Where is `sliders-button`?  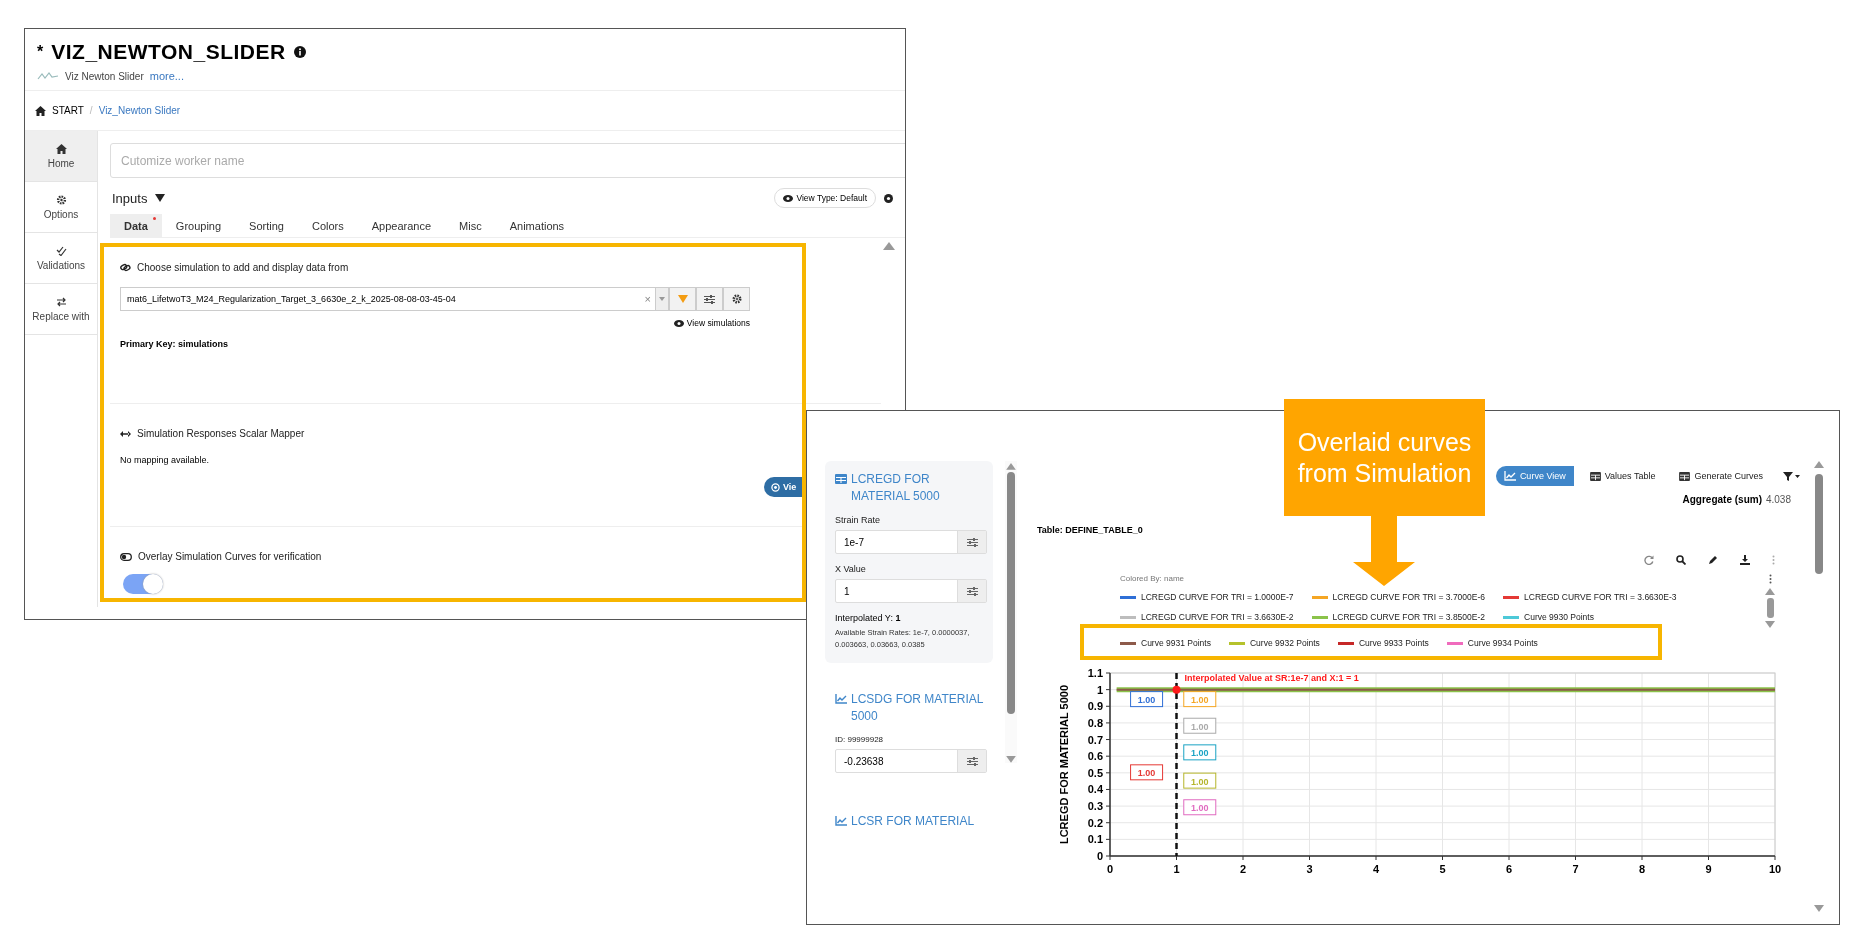
sliders-button is located at coordinates (709, 299).